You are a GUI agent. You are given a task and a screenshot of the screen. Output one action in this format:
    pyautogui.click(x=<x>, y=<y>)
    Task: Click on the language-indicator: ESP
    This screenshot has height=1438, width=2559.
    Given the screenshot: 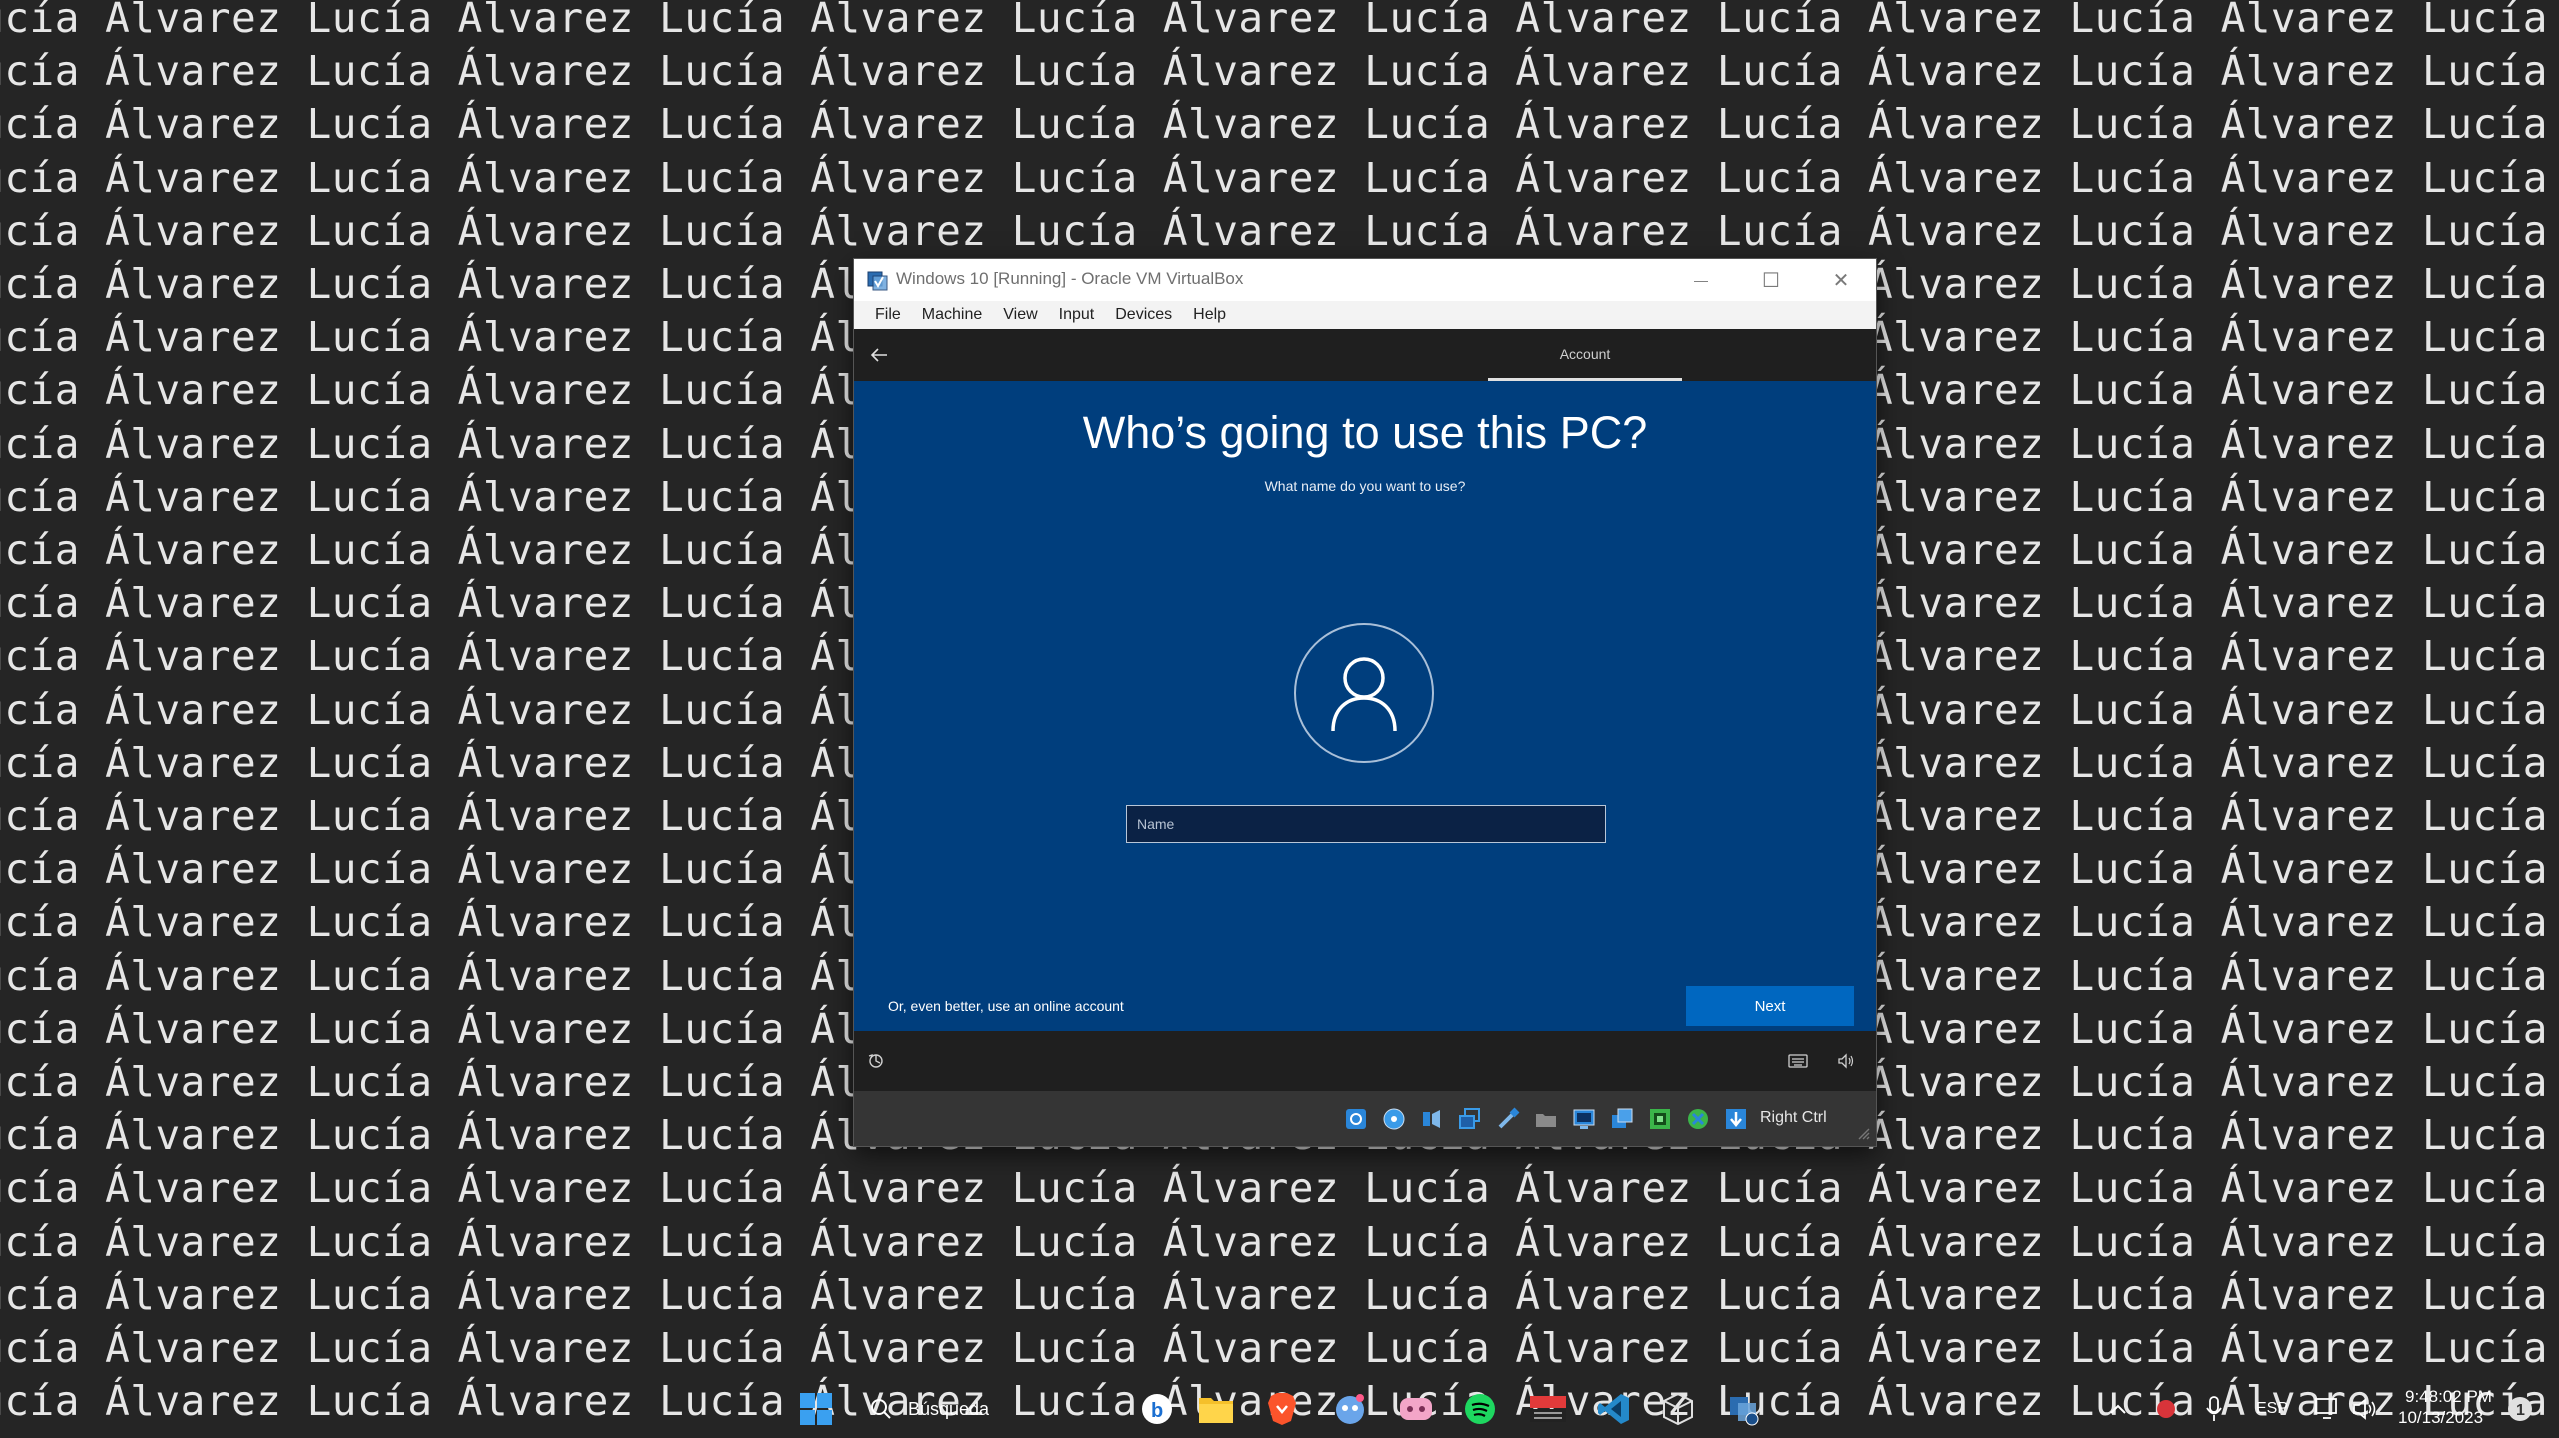 What is the action you would take?
    pyautogui.click(x=2272, y=1409)
    